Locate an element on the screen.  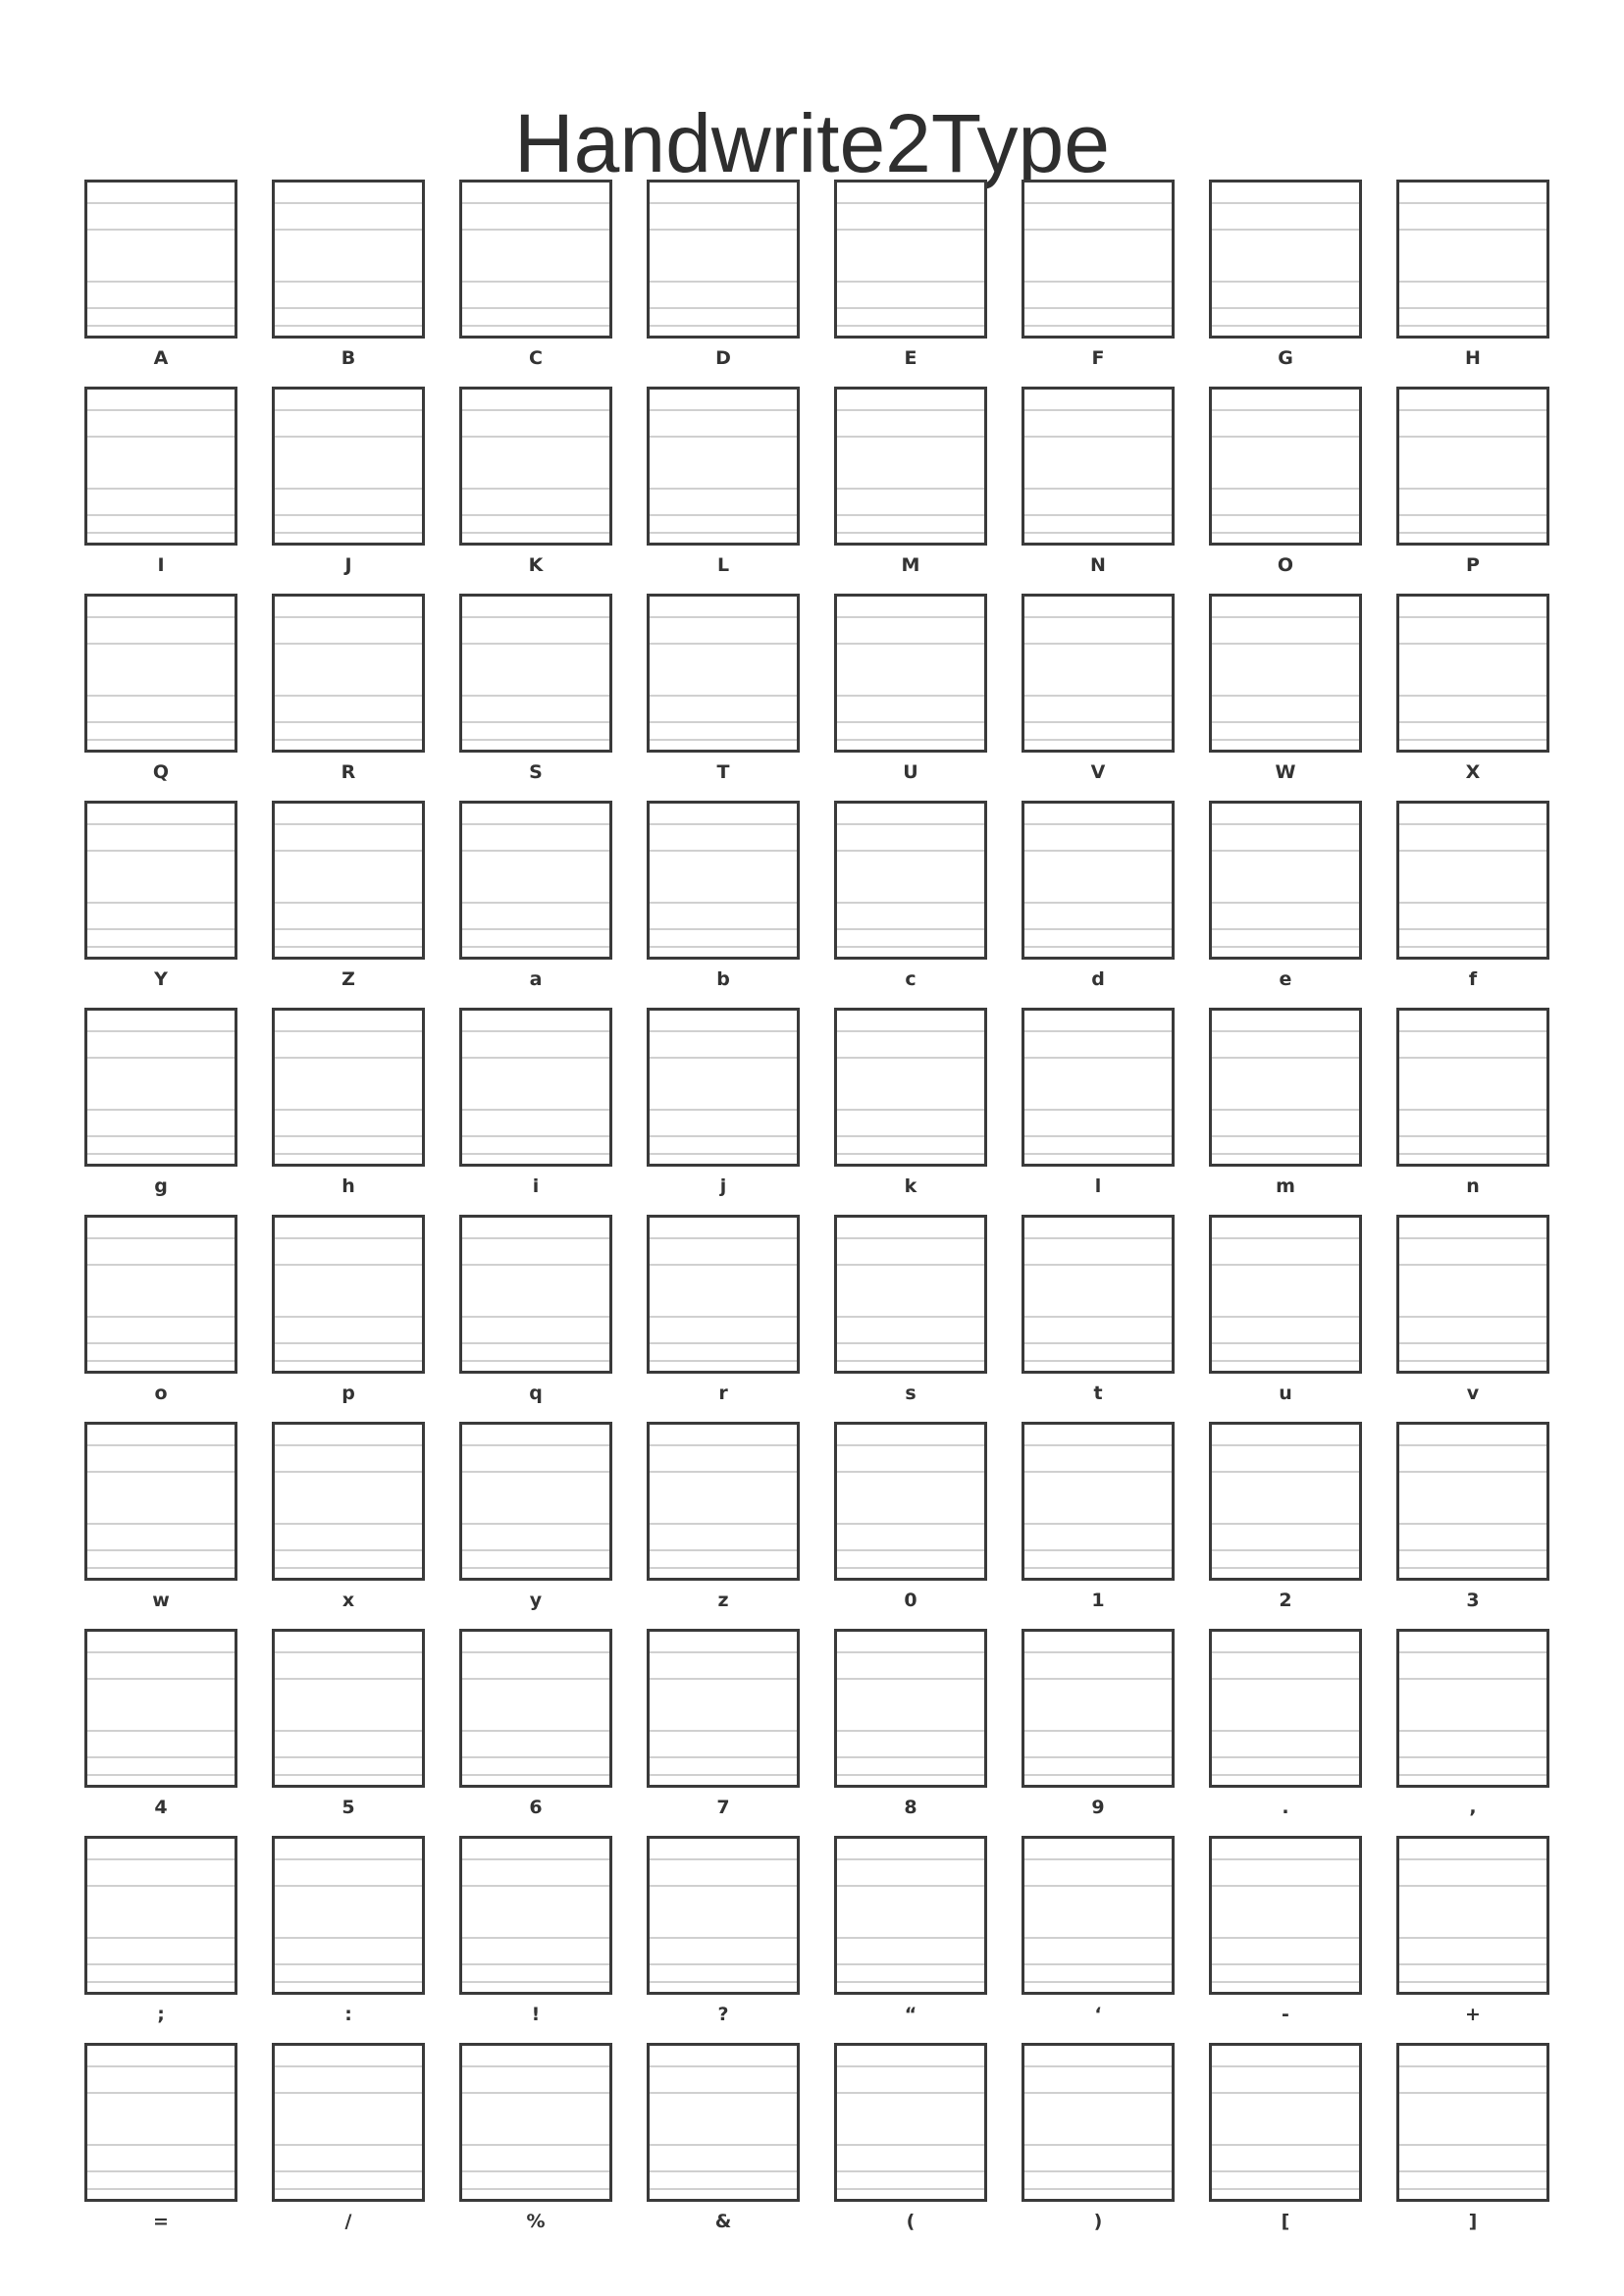
character-cell: 4 is located at coordinates (160, 1732).